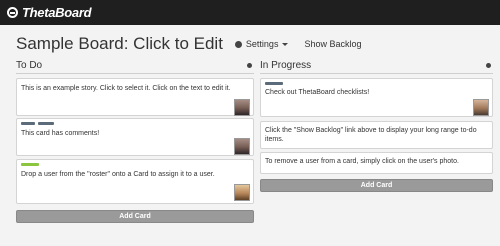 The height and width of the screenshot is (246, 500). I want to click on top-navbar: ThetaBoard, so click(250, 12).